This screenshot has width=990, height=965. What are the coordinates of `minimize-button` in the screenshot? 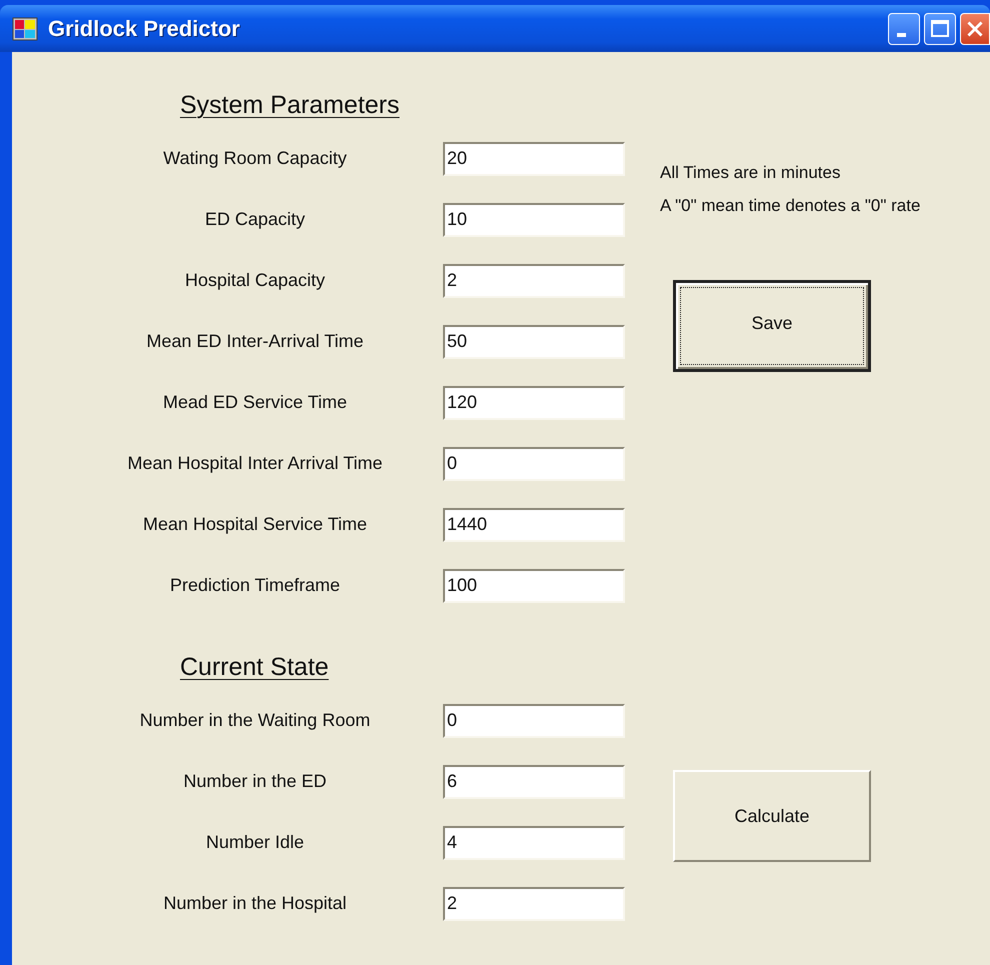 It's located at (904, 28).